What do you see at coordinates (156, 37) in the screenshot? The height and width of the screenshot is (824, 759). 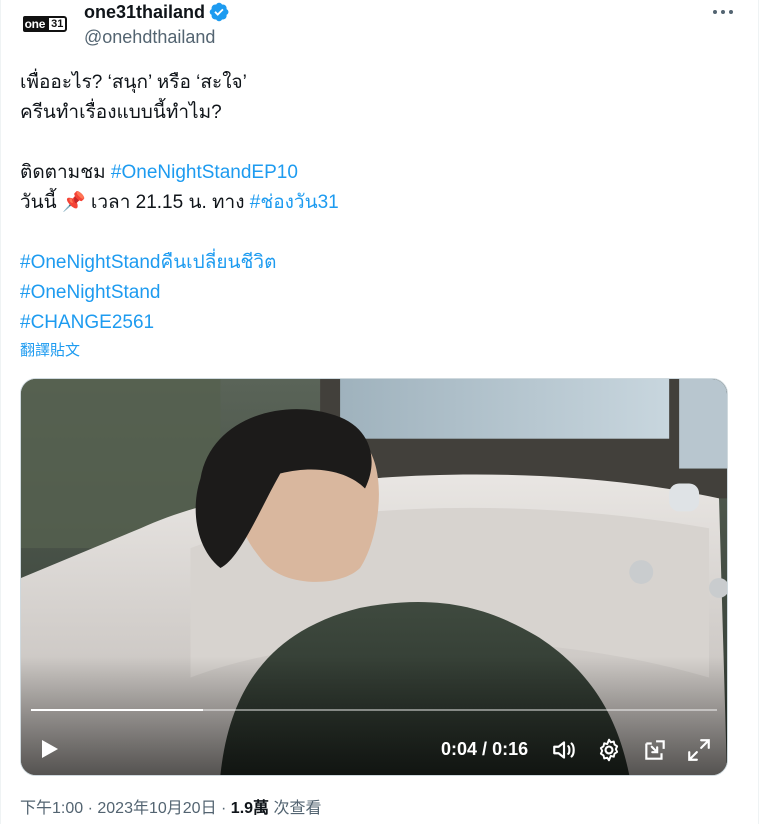 I see `author-handle: @onehdthailand` at bounding box center [156, 37].